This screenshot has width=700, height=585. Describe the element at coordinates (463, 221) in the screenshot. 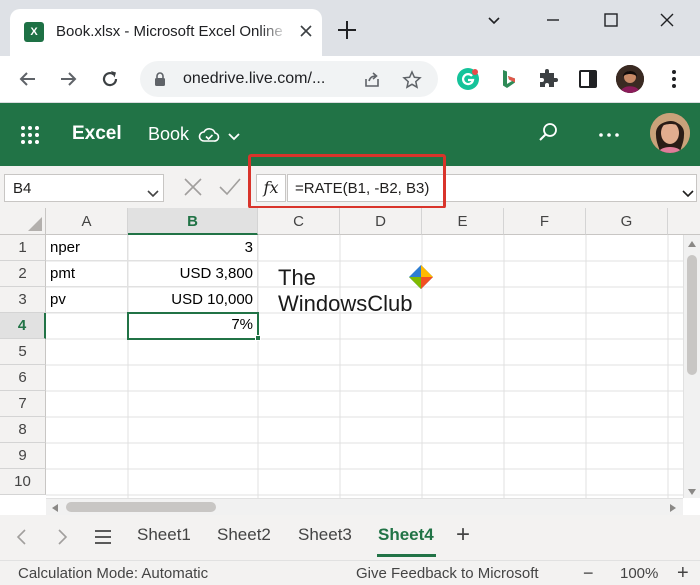

I see `column-header-e: E` at that location.